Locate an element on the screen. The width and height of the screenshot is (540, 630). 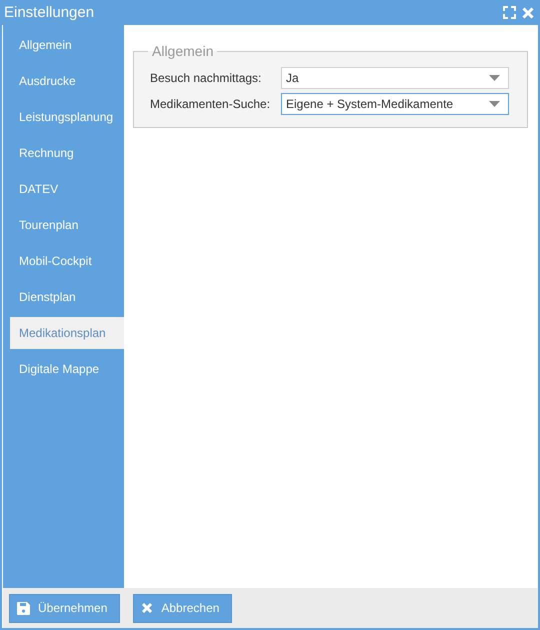
group-title: Allgemein is located at coordinates (182, 51).